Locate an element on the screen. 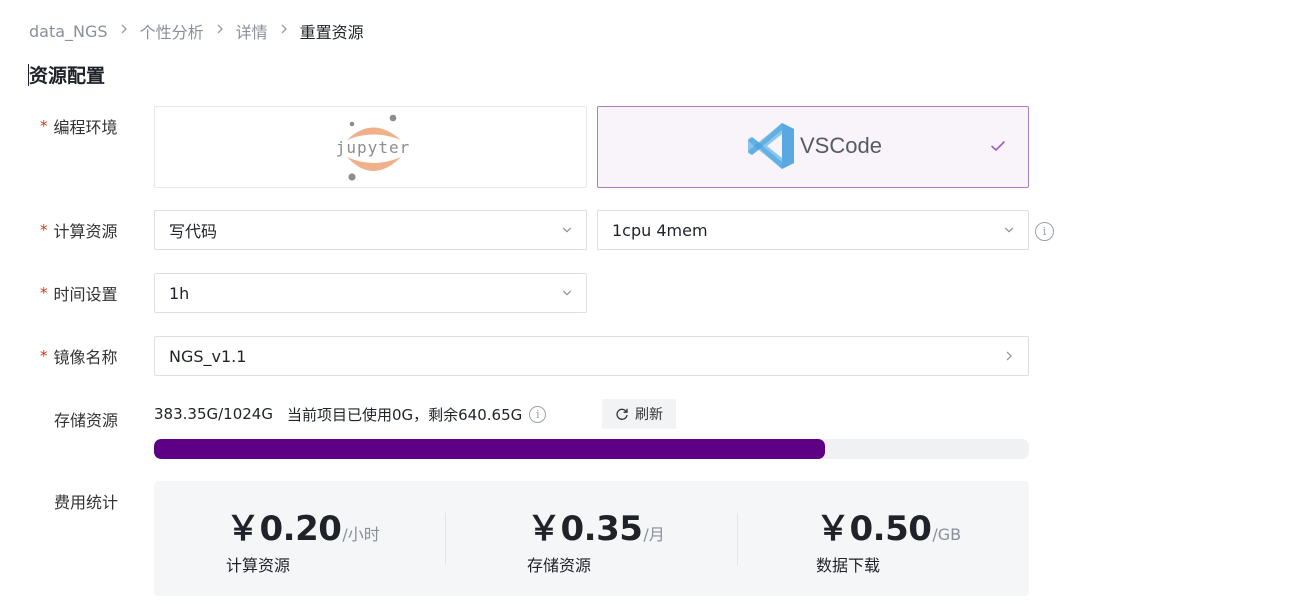 Image resolution: width=1311 pixels, height=604 pixels. image-label: * 镜像名称 is located at coordinates (79, 356).